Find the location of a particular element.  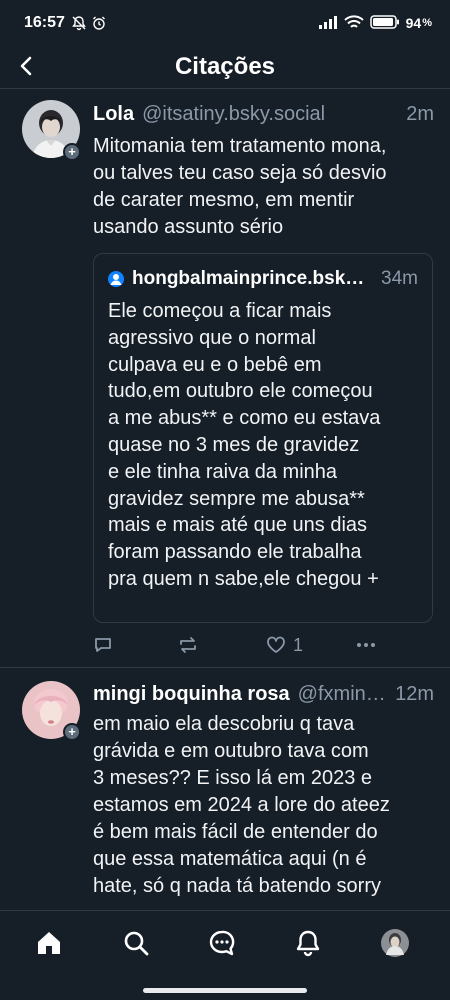

nav-search is located at coordinates (136, 943).